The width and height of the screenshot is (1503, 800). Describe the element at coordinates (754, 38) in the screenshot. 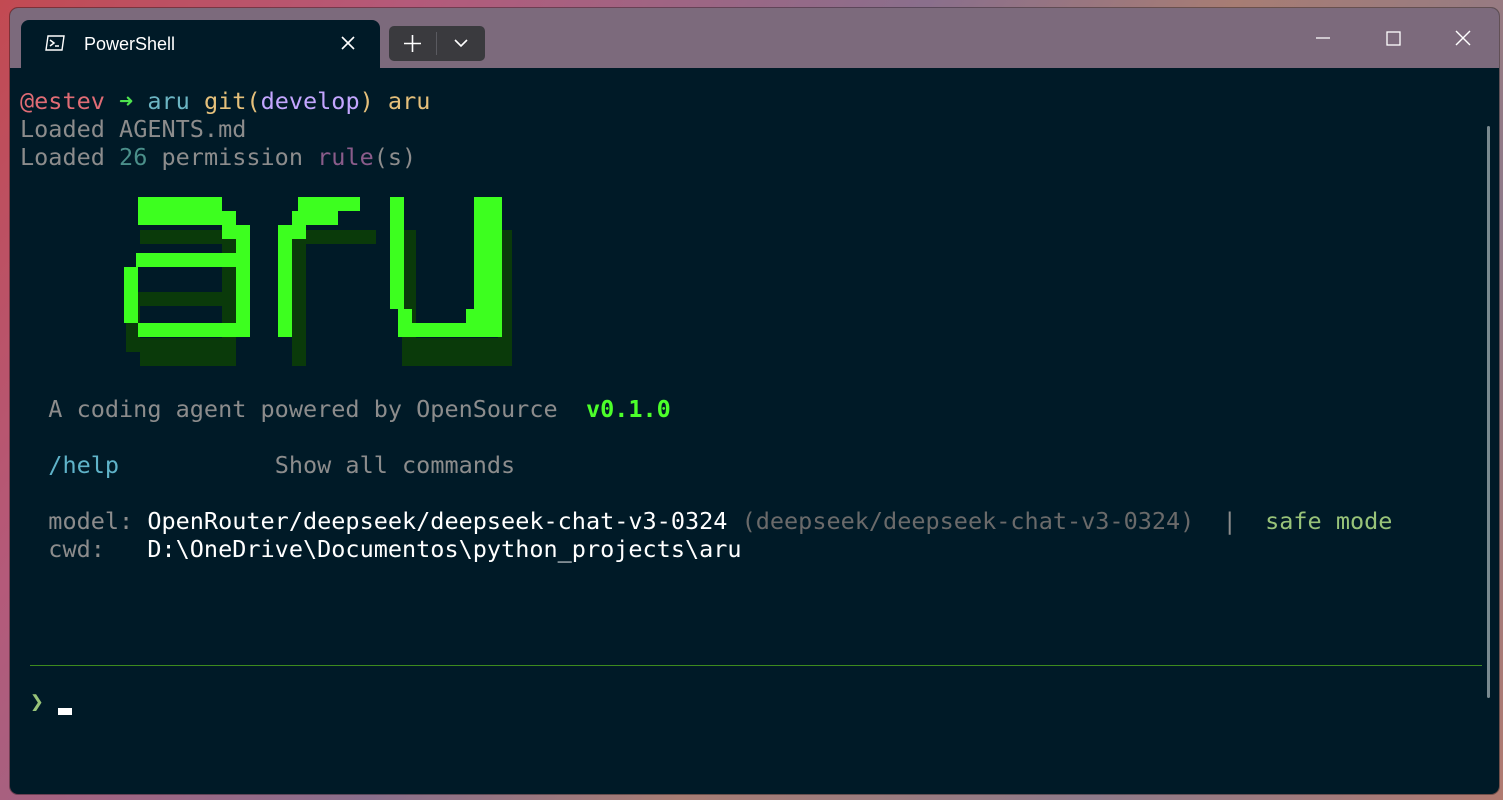

I see `title-bar: PowerShell` at that location.